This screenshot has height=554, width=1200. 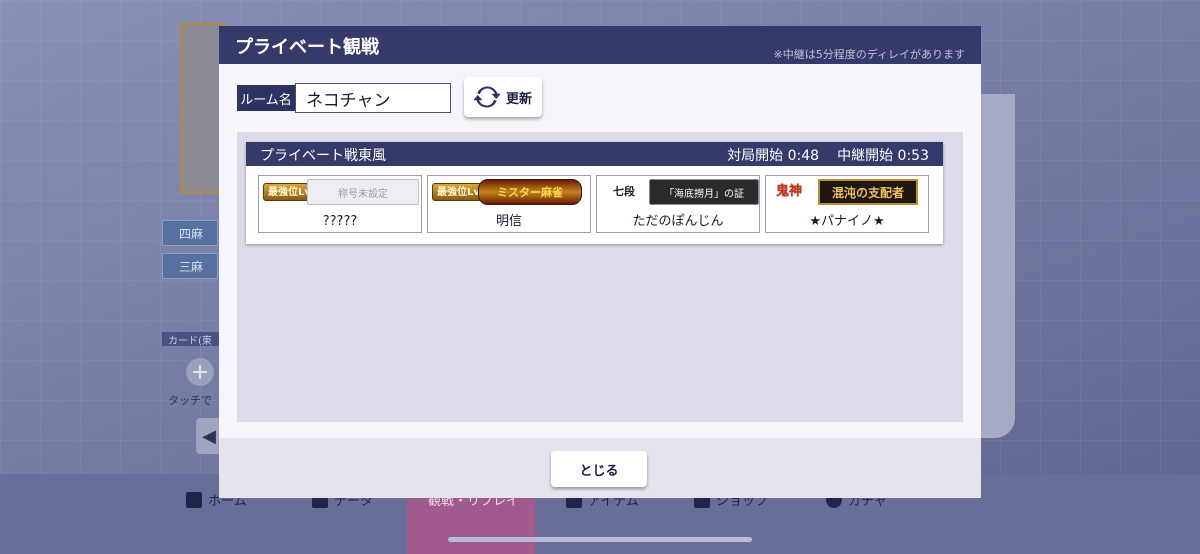 I want to click on player-slot-1: 最強位Lv2 称号未設定 ?????, so click(x=340, y=204).